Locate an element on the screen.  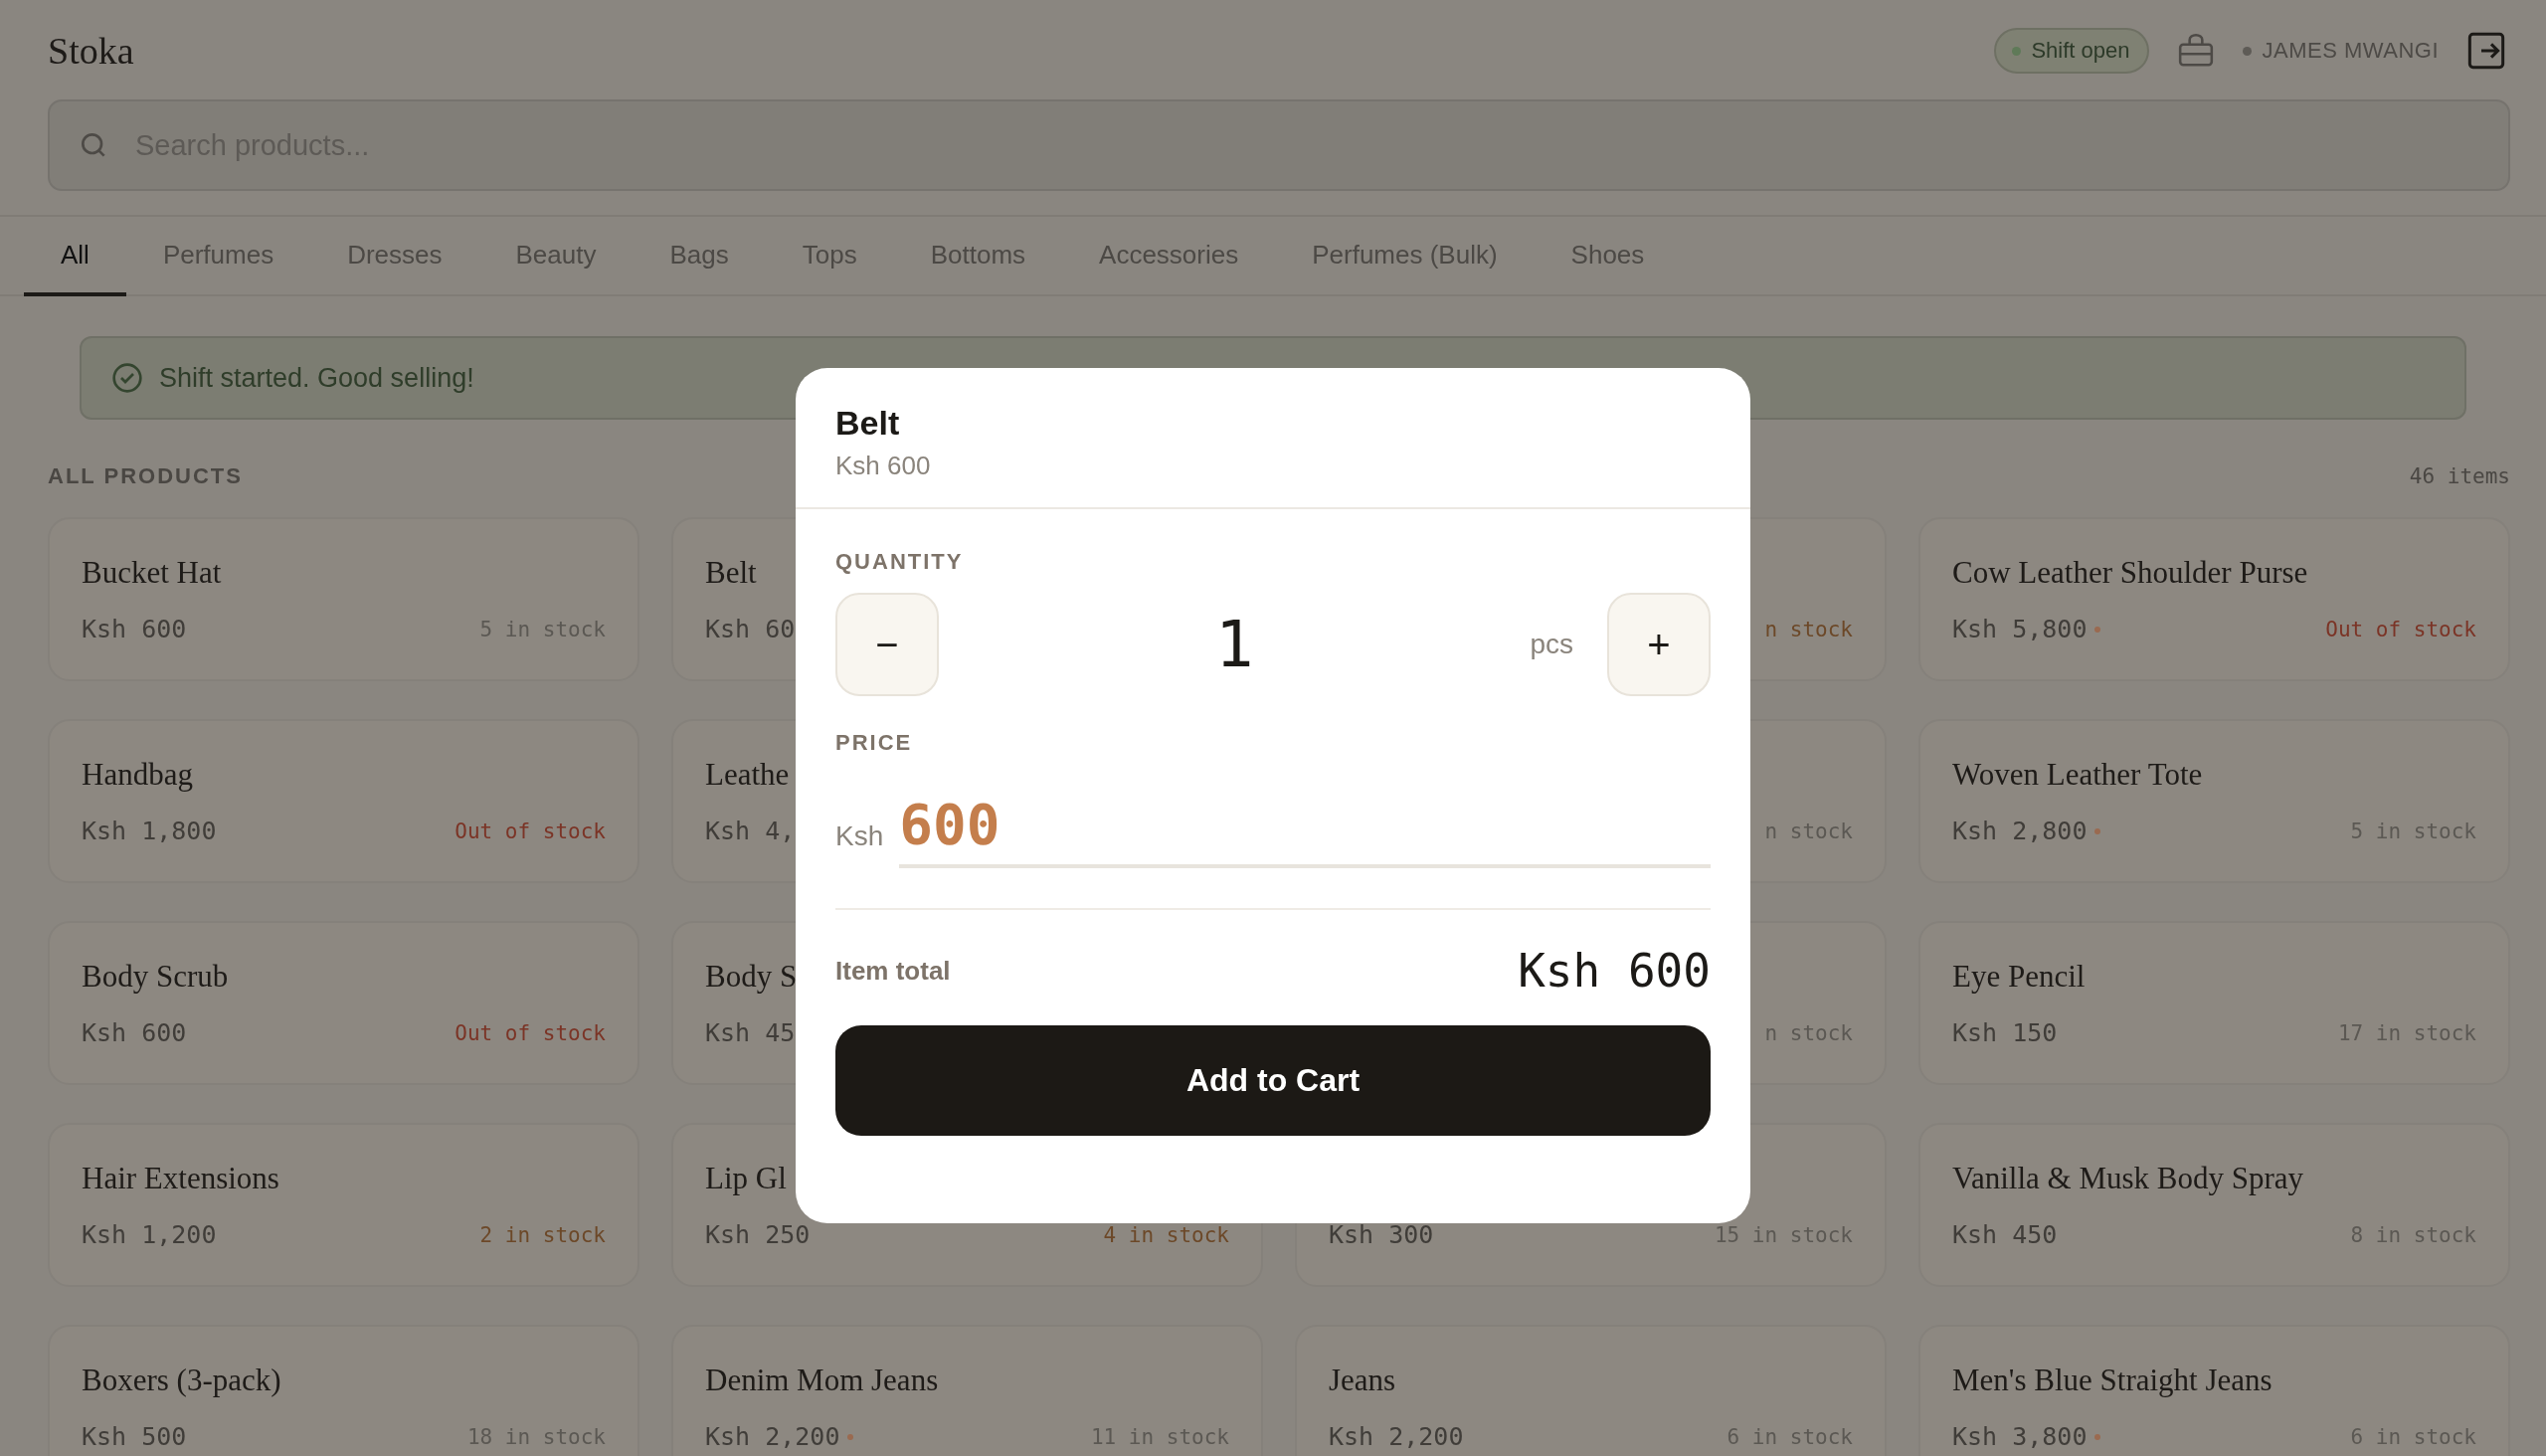
product-price: Ksh 450 is located at coordinates (2005, 1234).